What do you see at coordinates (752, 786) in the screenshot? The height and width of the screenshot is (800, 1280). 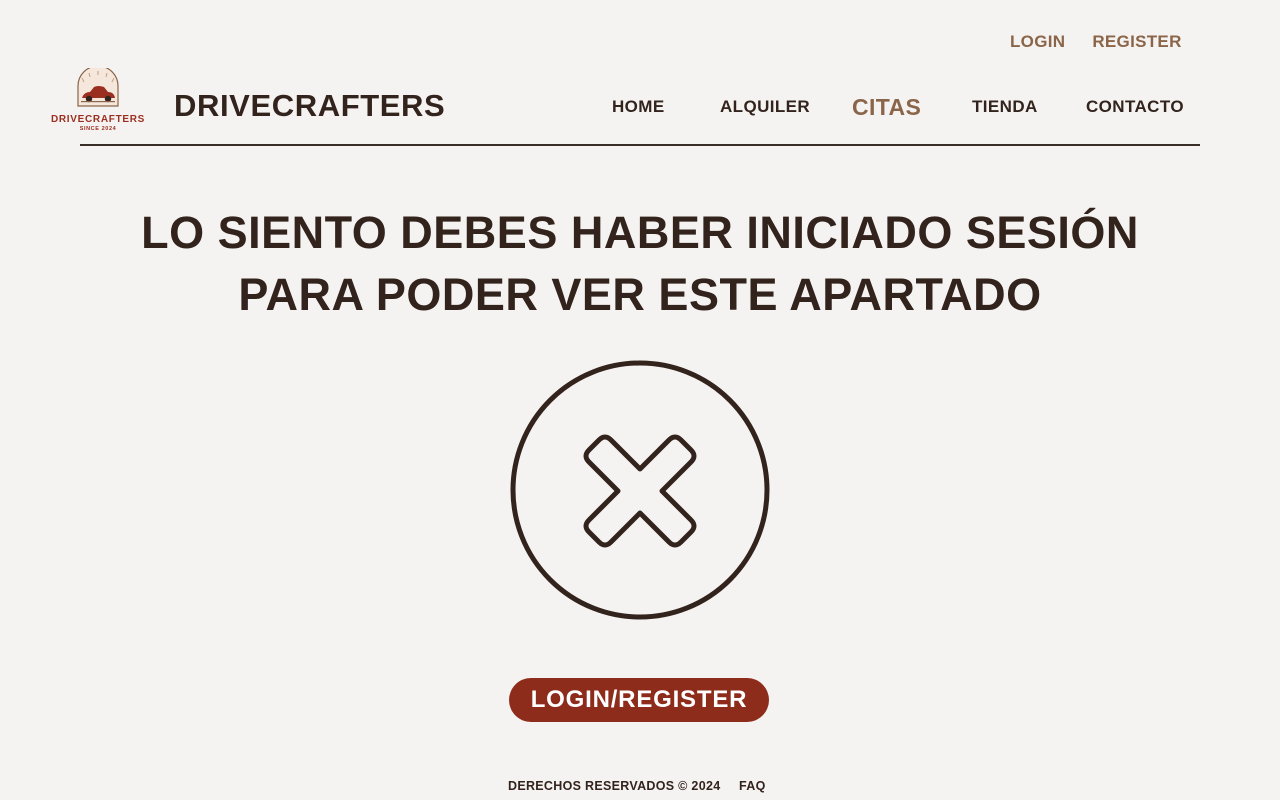 I see `faq-link: FAQ` at bounding box center [752, 786].